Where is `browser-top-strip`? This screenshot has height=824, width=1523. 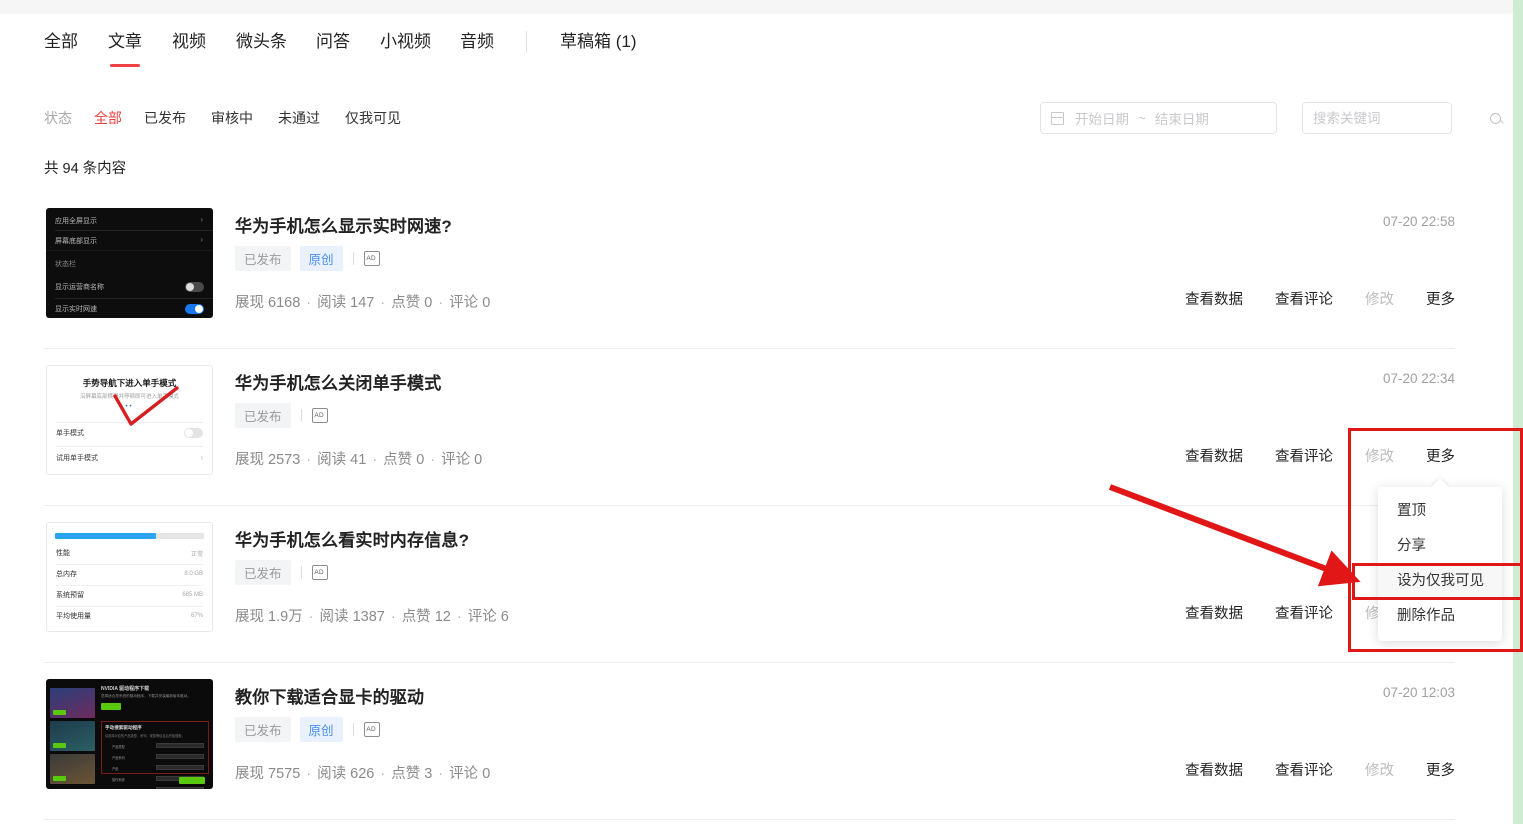 browser-top-strip is located at coordinates (756, 7).